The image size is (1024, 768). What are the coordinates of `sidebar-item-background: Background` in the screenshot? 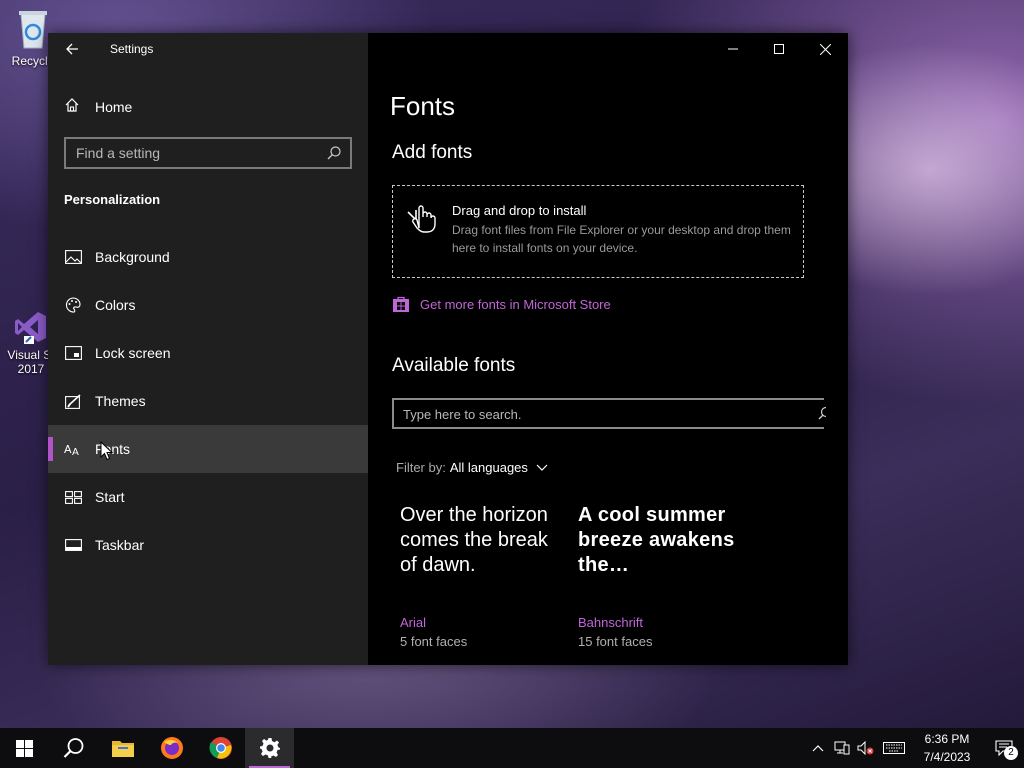 It's located at (208, 257).